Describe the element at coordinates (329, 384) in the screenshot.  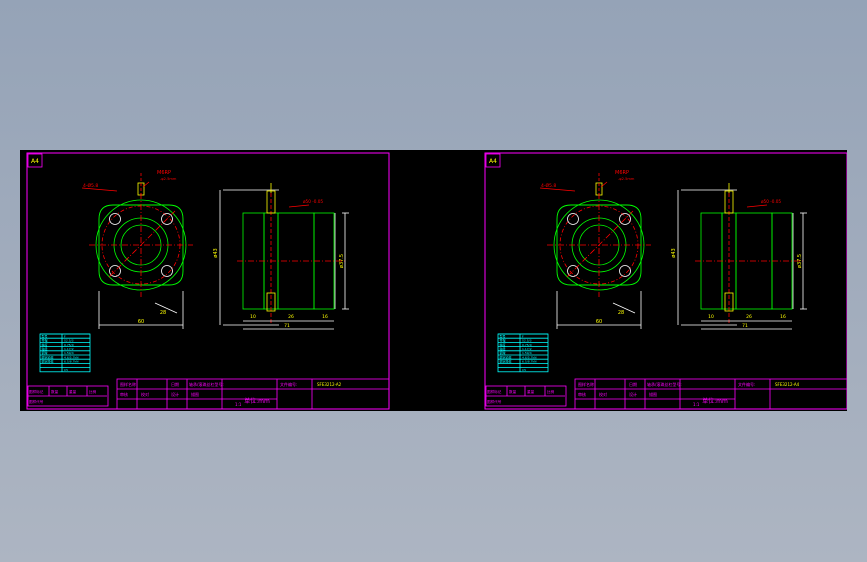
I see `tb-drawing-no: SFE3212-A2` at that location.